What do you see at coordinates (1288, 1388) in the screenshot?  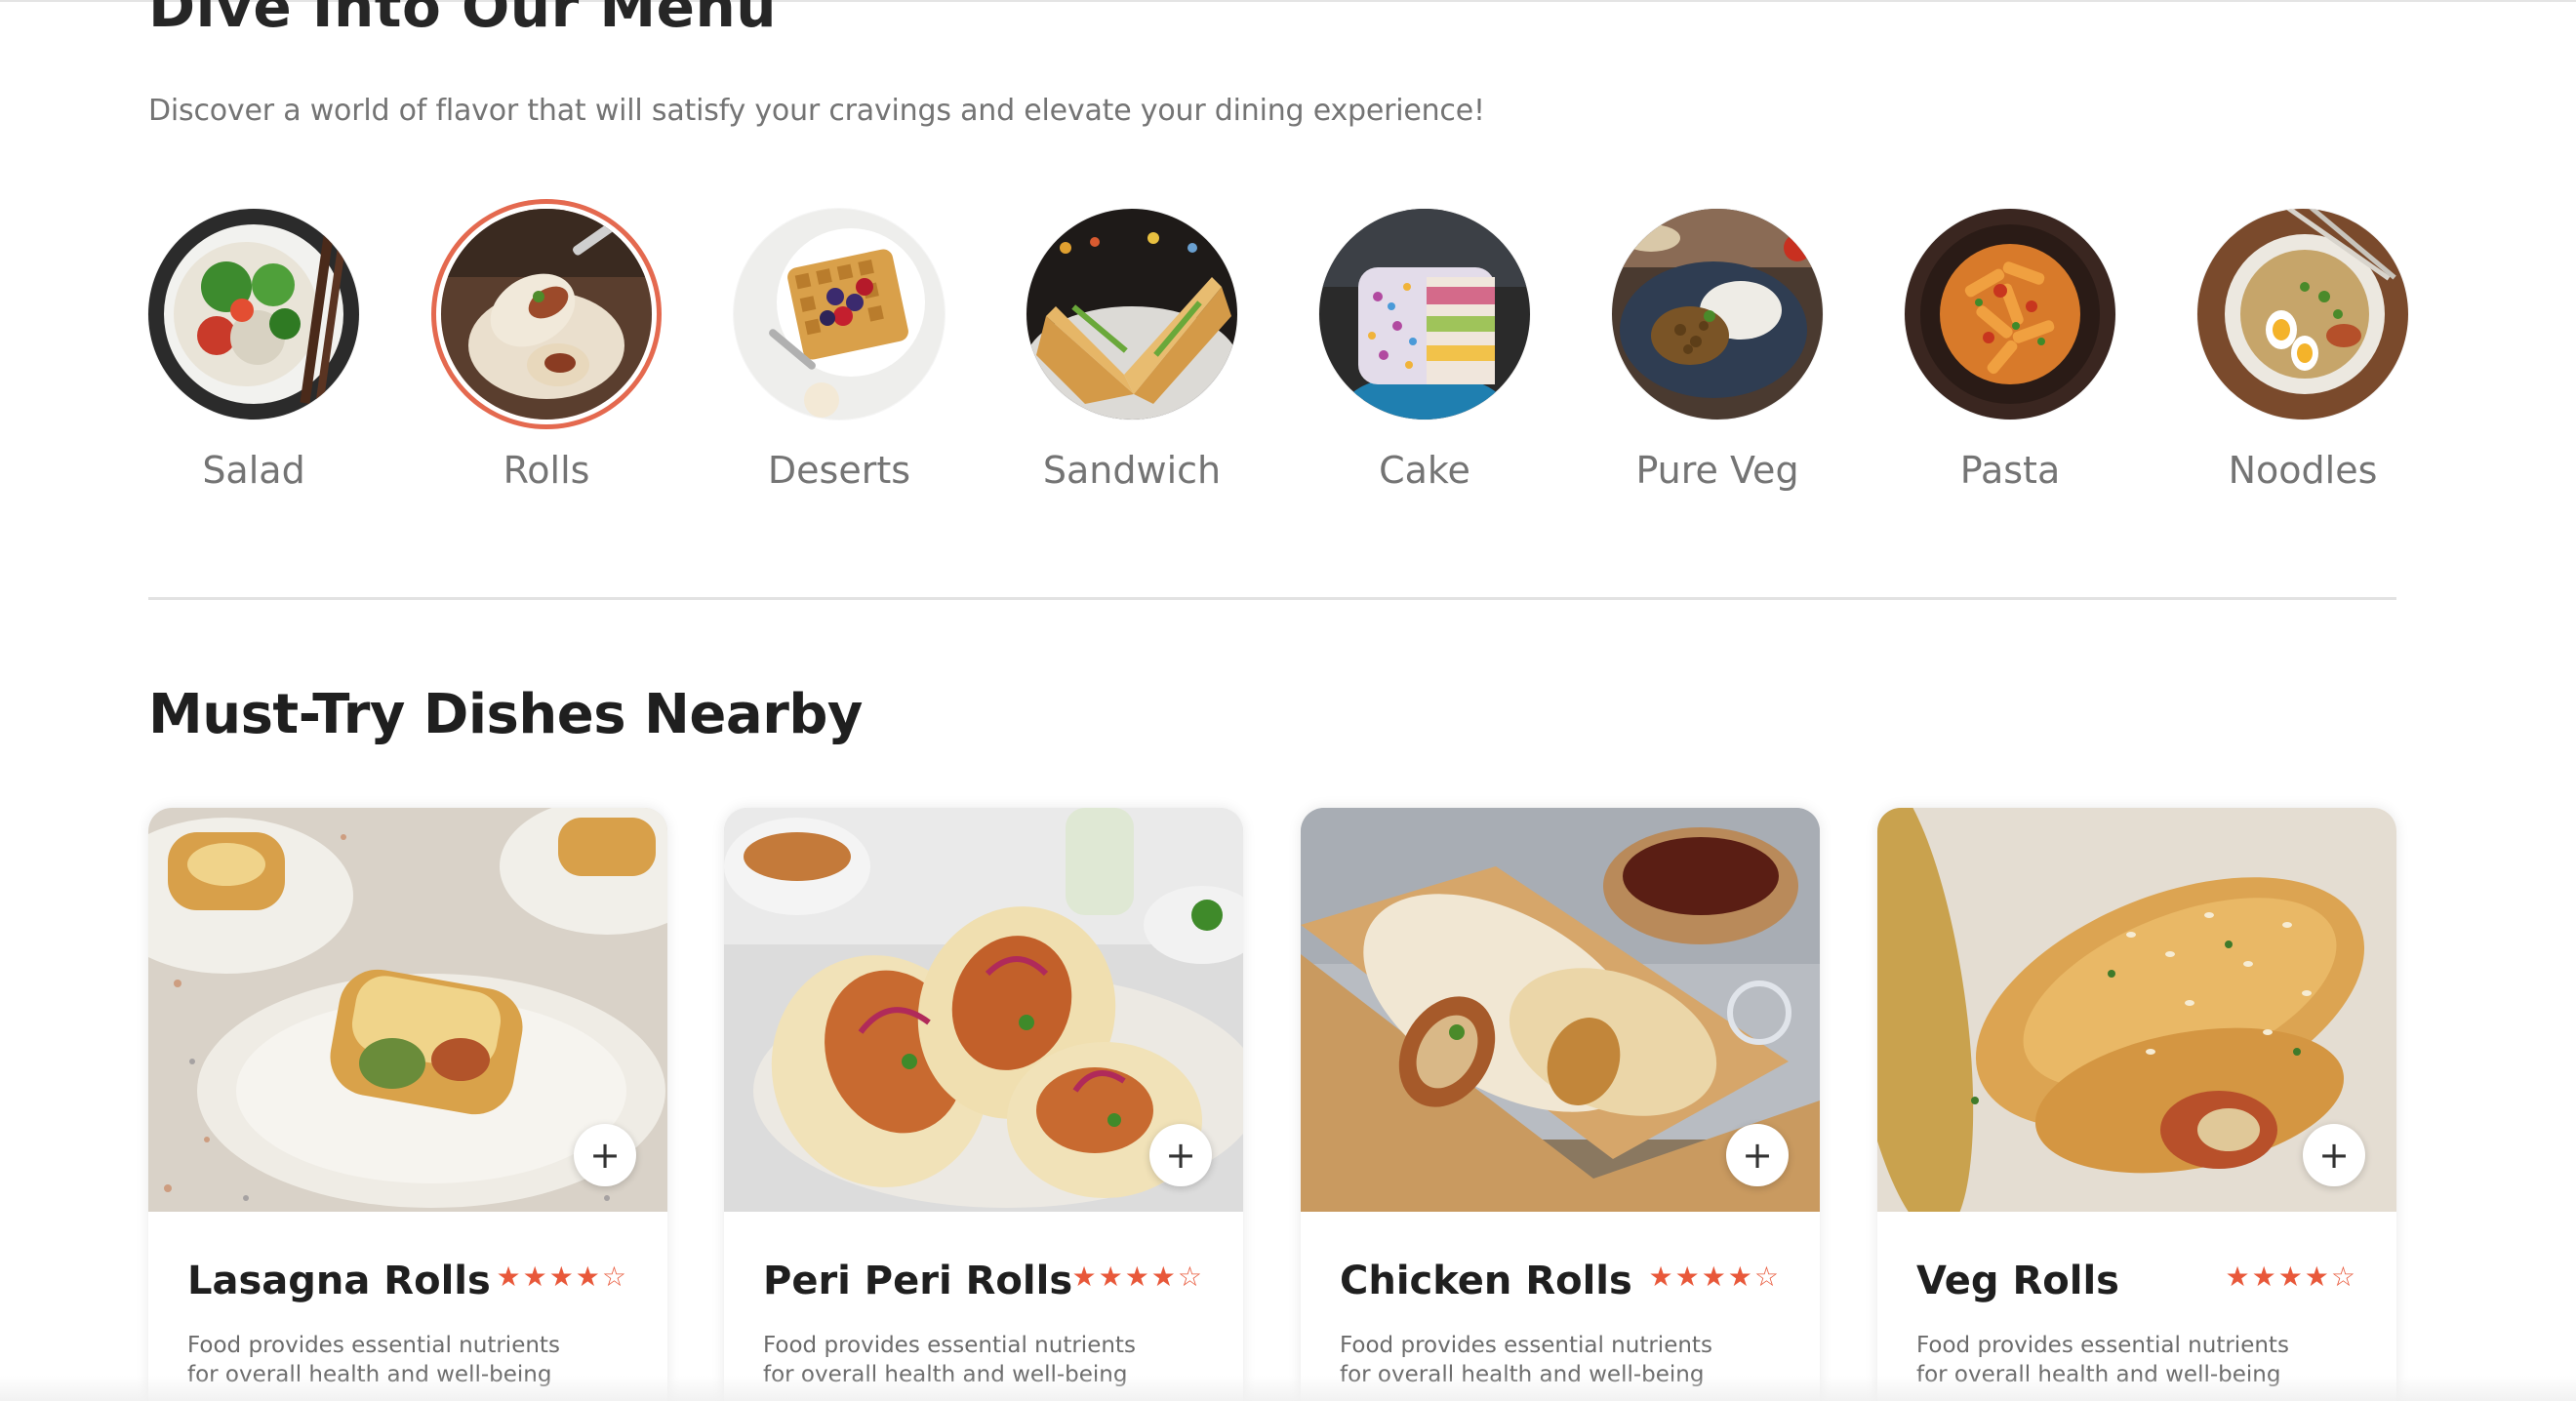 I see `bottom-fade` at bounding box center [1288, 1388].